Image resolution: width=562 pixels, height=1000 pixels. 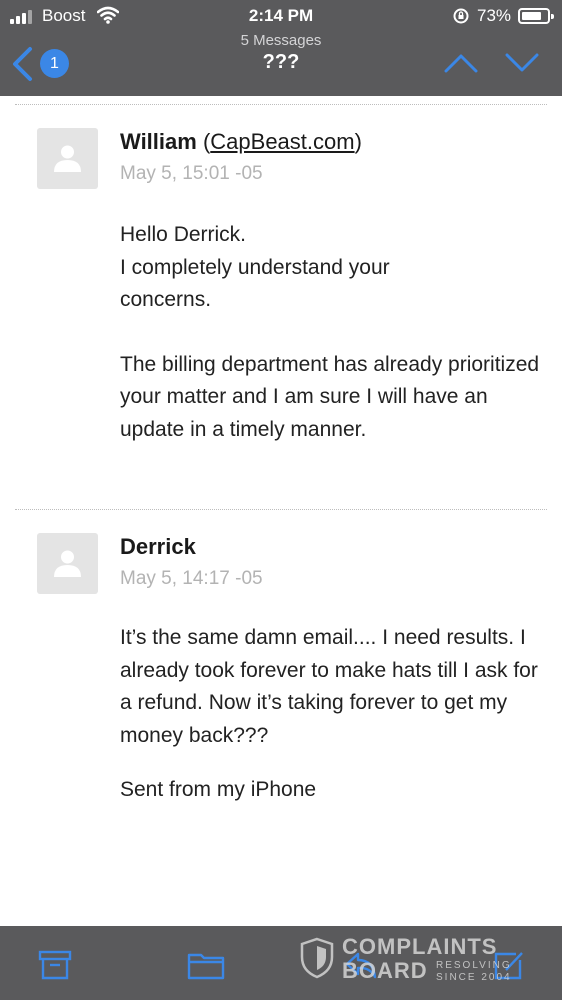 What do you see at coordinates (317, 958) in the screenshot?
I see `shield-icon` at bounding box center [317, 958].